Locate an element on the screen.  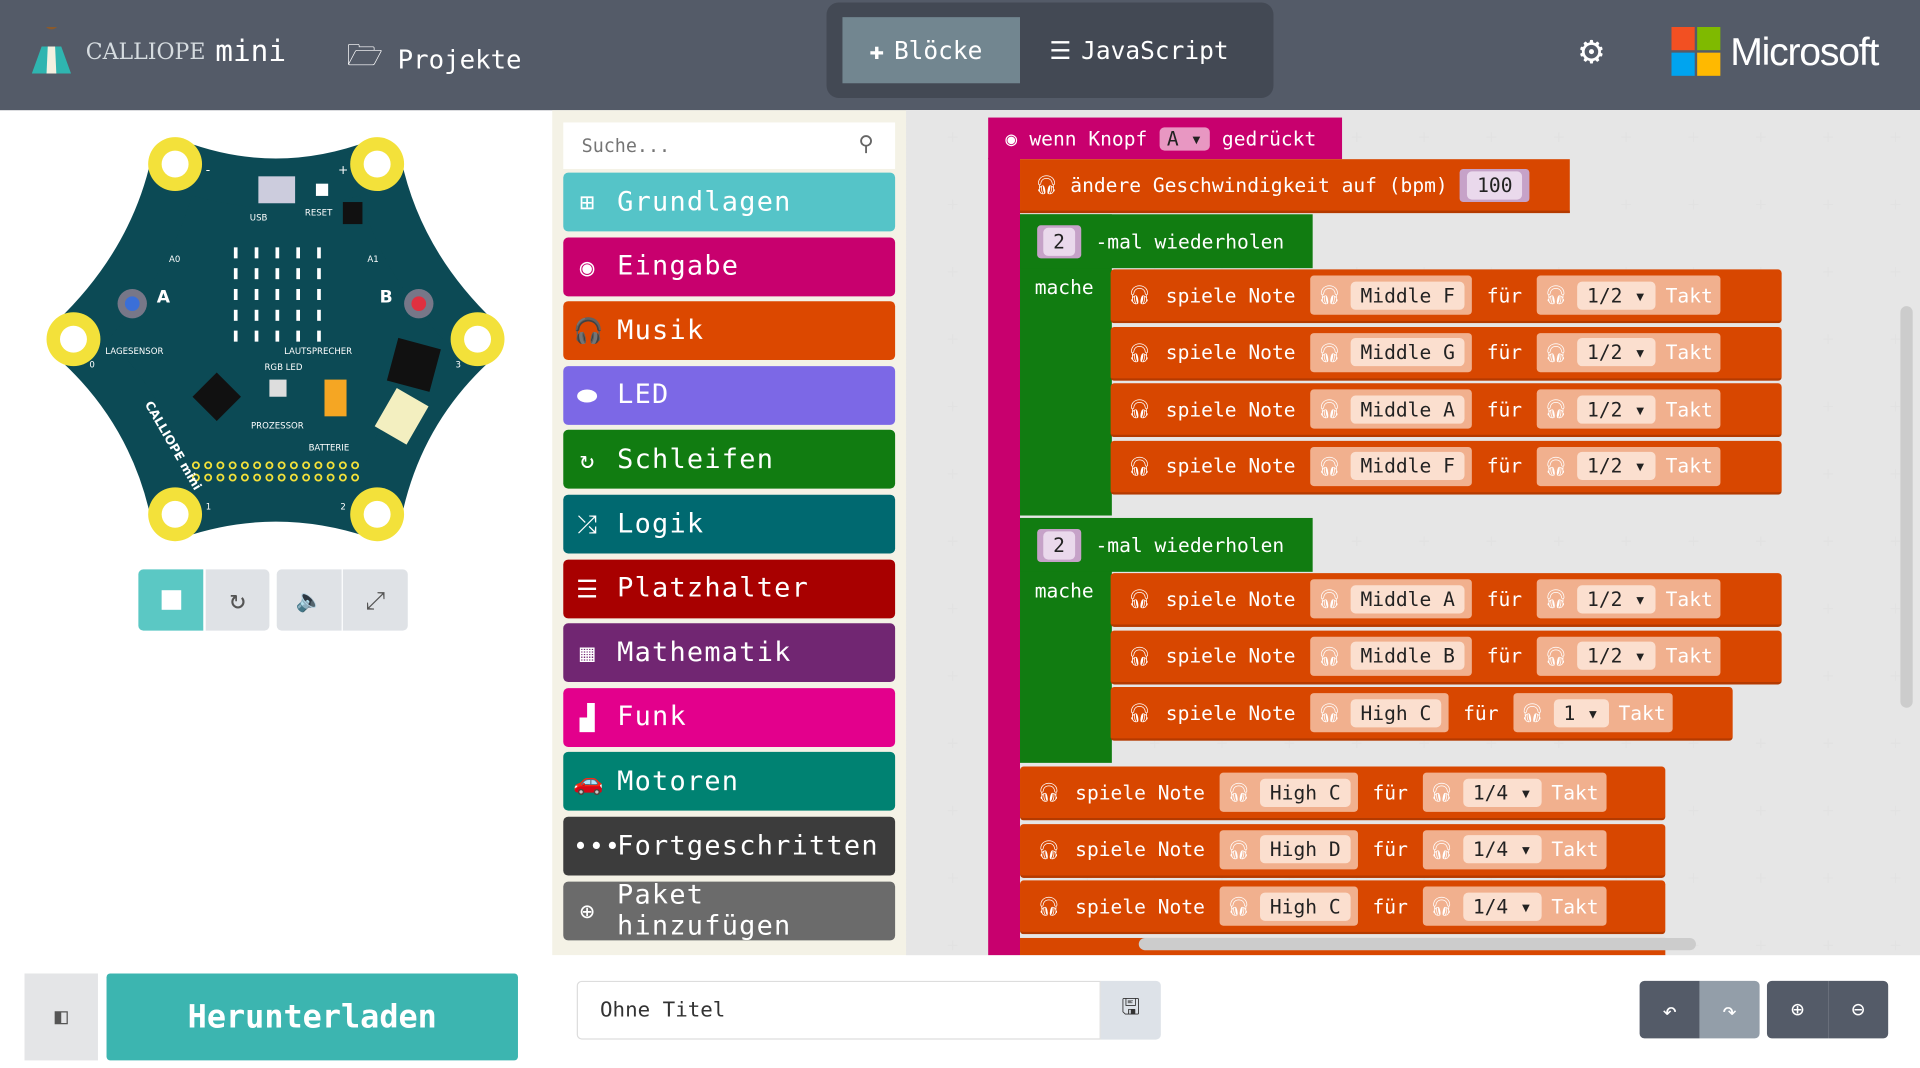
sound-button: 🔈 is located at coordinates (309, 600).